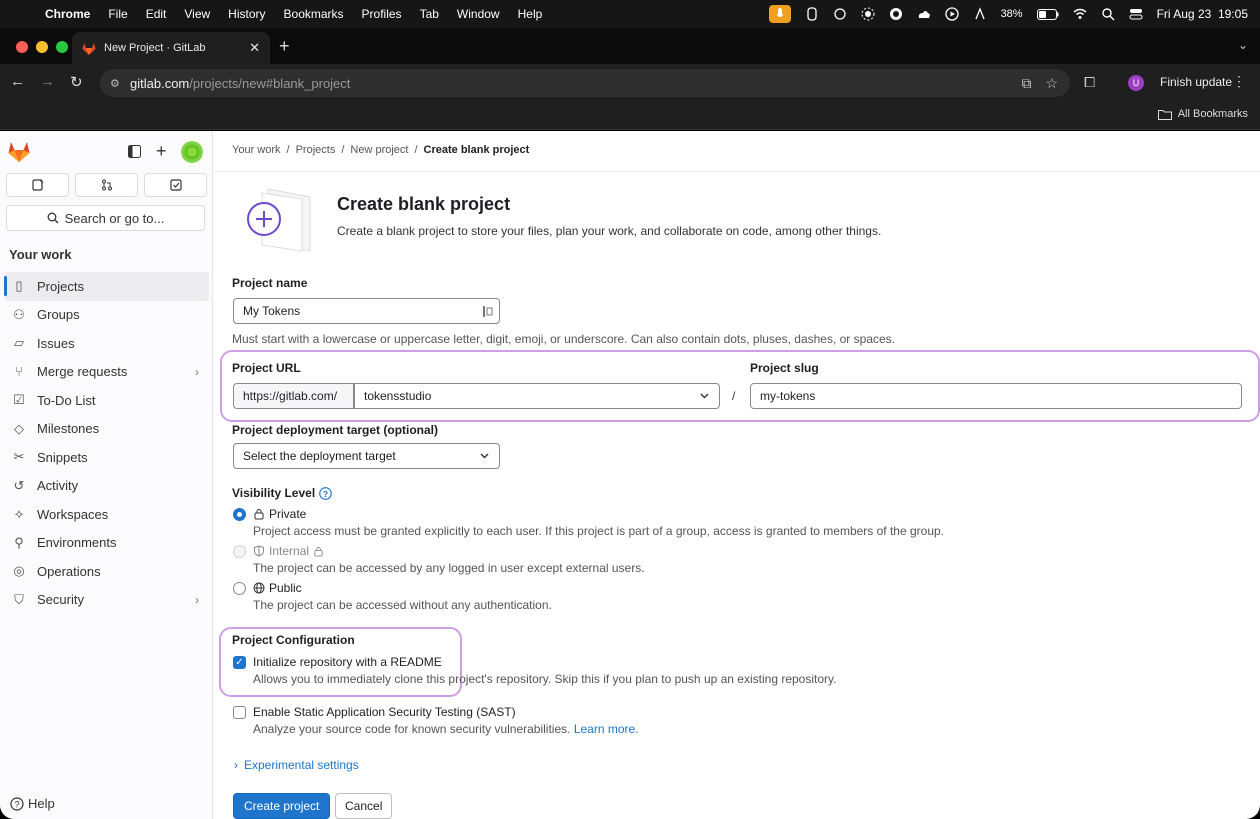  I want to click on create-new-icon: +, so click(161, 151).